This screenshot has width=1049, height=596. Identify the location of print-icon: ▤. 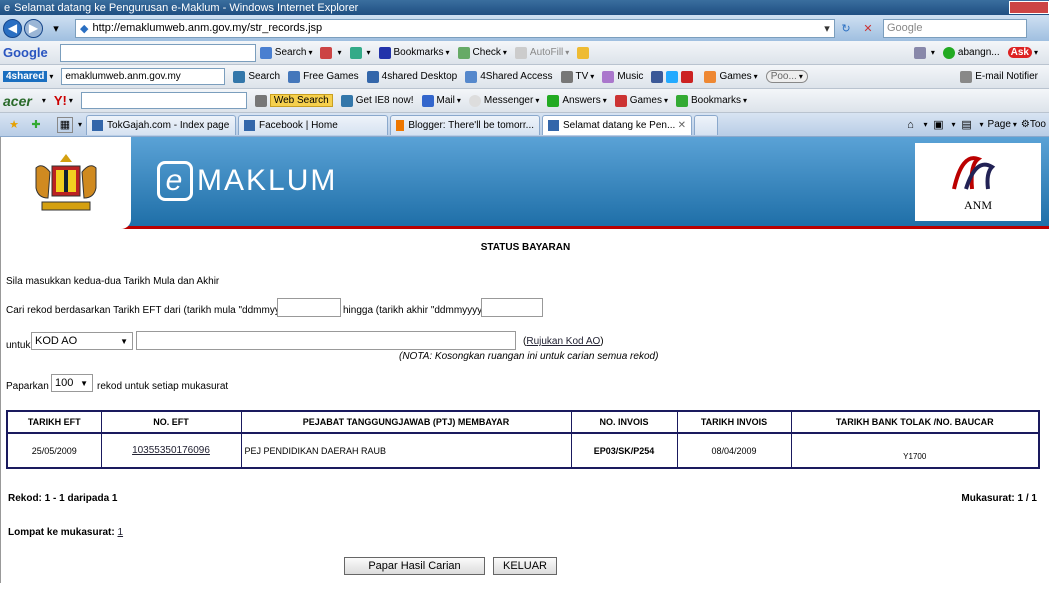
(967, 125).